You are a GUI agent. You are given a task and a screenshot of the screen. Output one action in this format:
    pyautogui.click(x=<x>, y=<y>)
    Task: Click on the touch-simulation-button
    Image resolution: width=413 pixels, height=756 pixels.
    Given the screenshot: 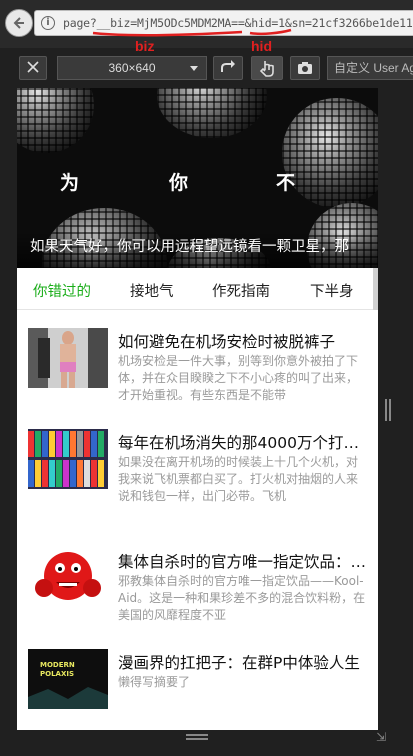 What is the action you would take?
    pyautogui.click(x=267, y=68)
    